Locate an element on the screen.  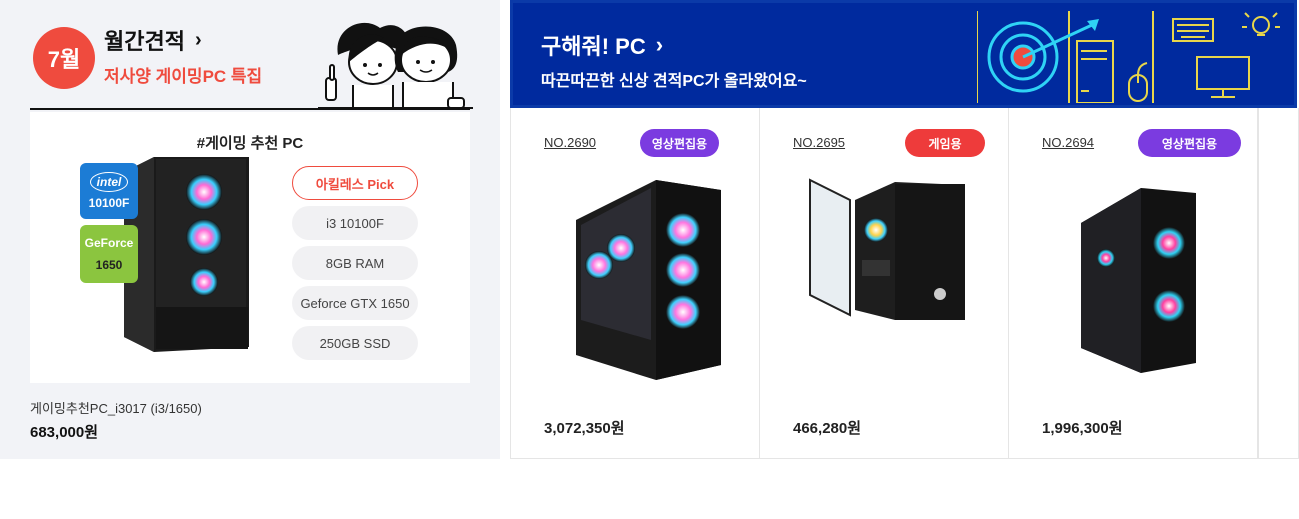
monitor-icon is located at coordinates (1223, 77).